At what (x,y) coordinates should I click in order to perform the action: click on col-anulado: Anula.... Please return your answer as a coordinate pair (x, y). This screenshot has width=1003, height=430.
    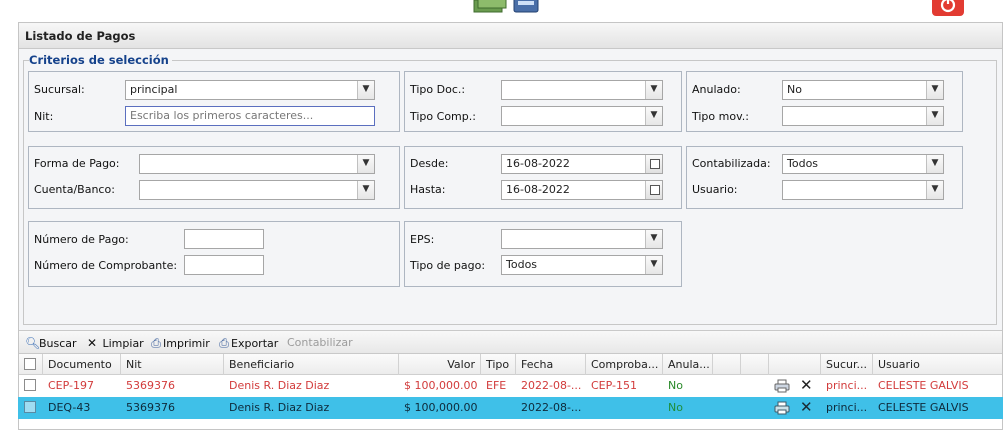
    Looking at the image, I should click on (688, 364).